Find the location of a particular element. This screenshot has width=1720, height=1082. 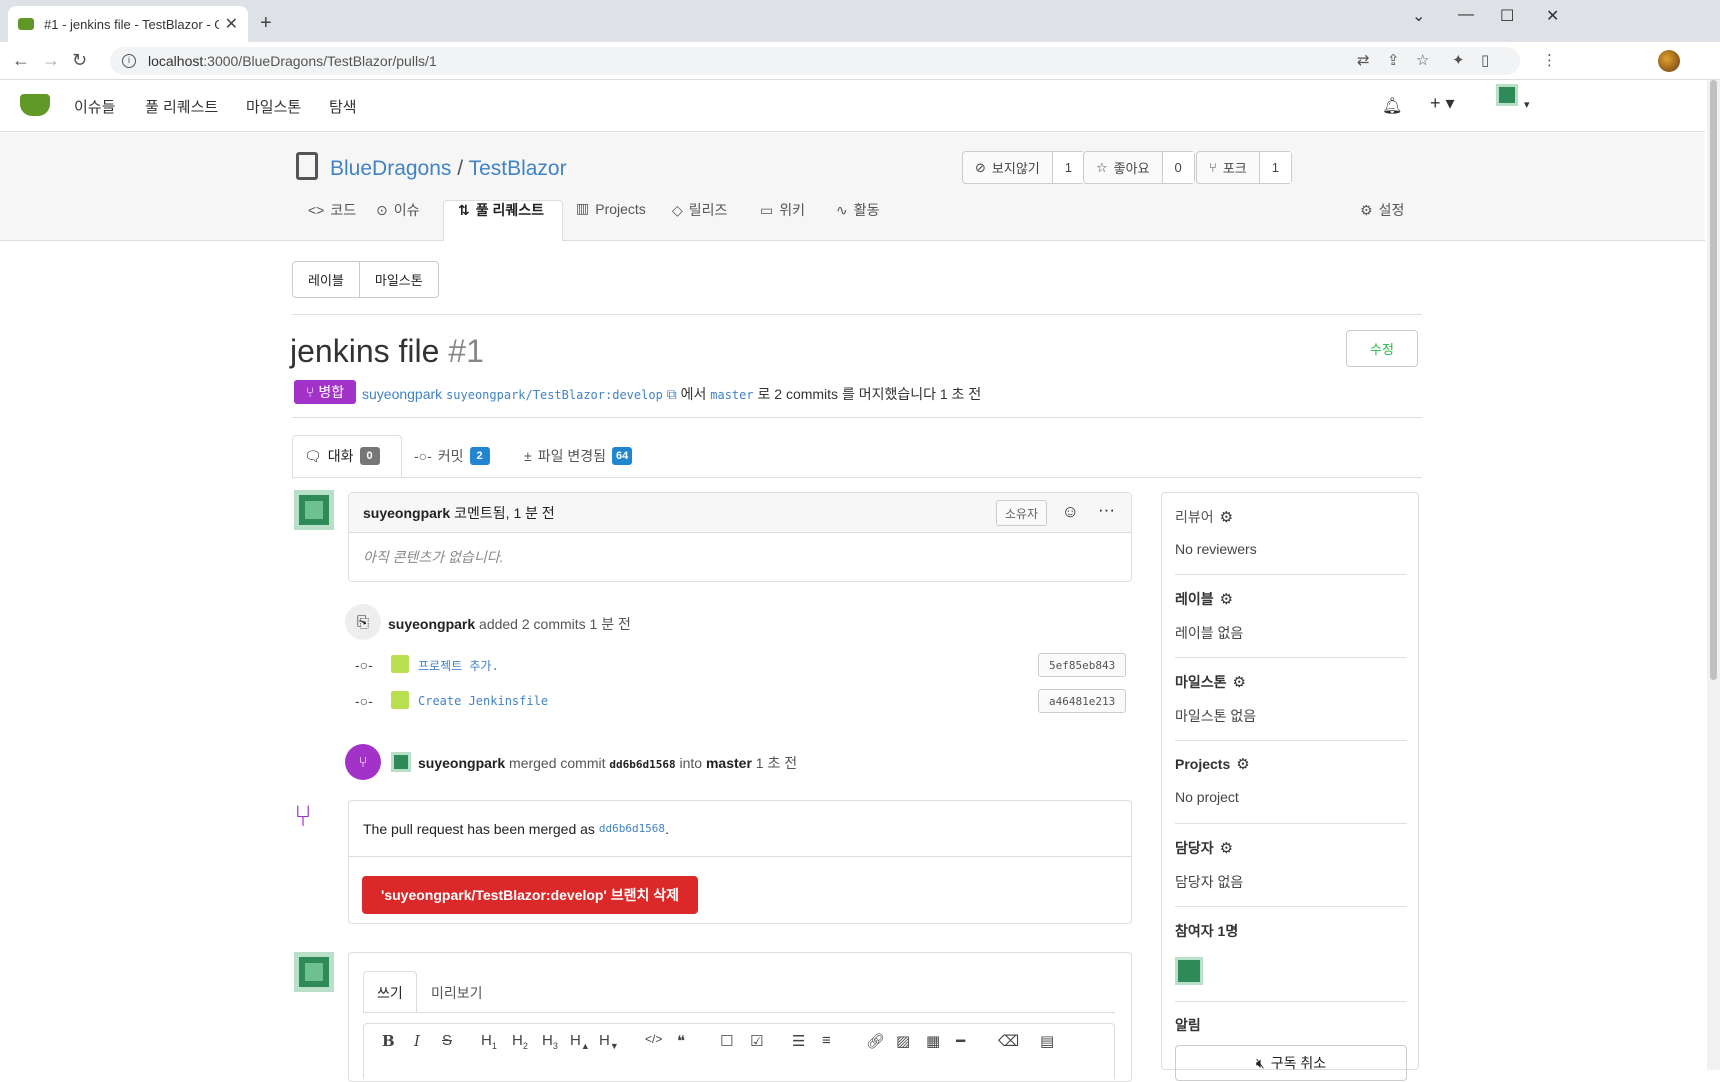

italic-icon: I is located at coordinates (417, 1041).